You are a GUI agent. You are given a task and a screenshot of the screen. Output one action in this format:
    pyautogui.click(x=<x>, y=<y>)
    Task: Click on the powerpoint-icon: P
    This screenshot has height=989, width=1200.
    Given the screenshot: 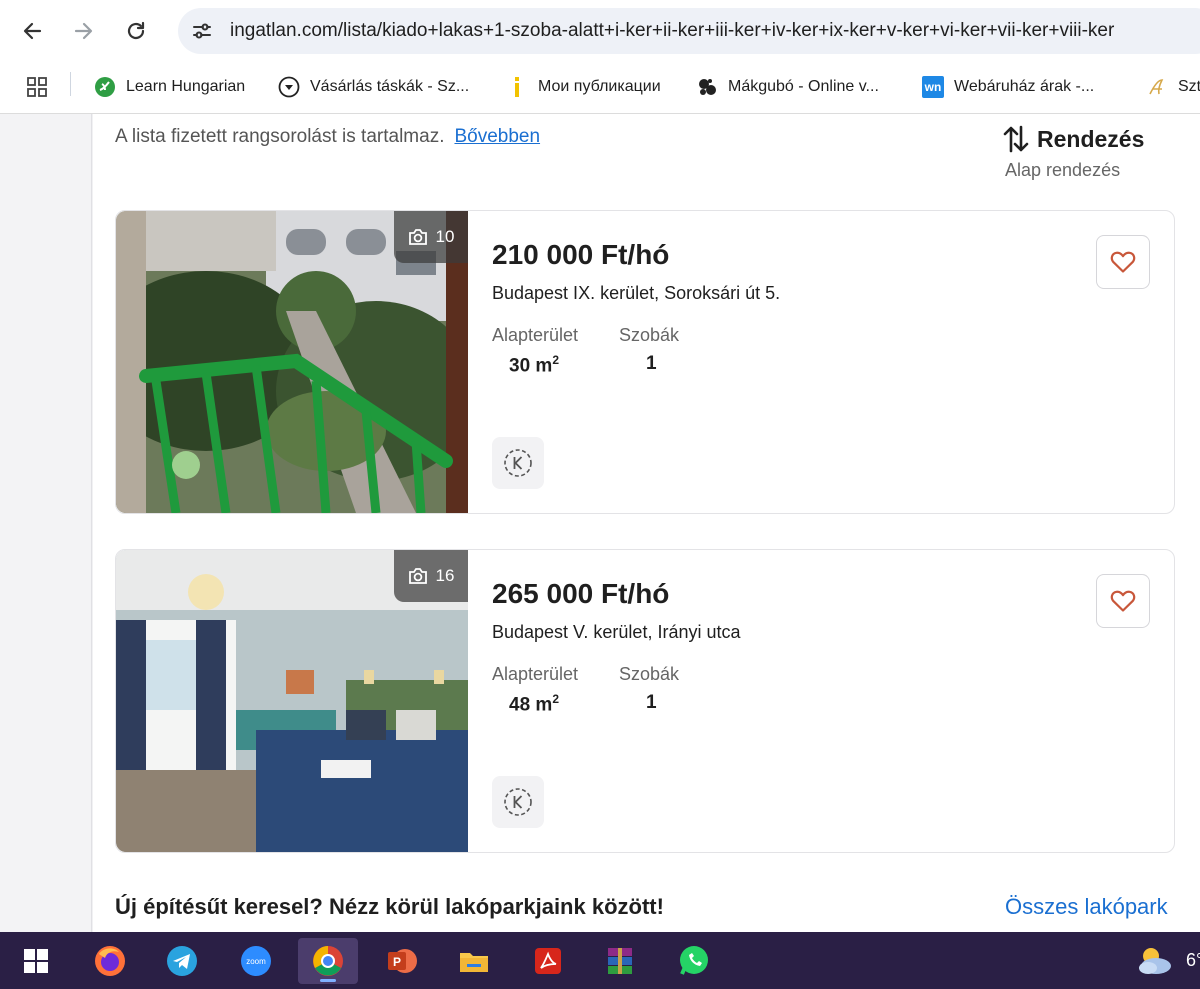 What is the action you would take?
    pyautogui.click(x=402, y=961)
    